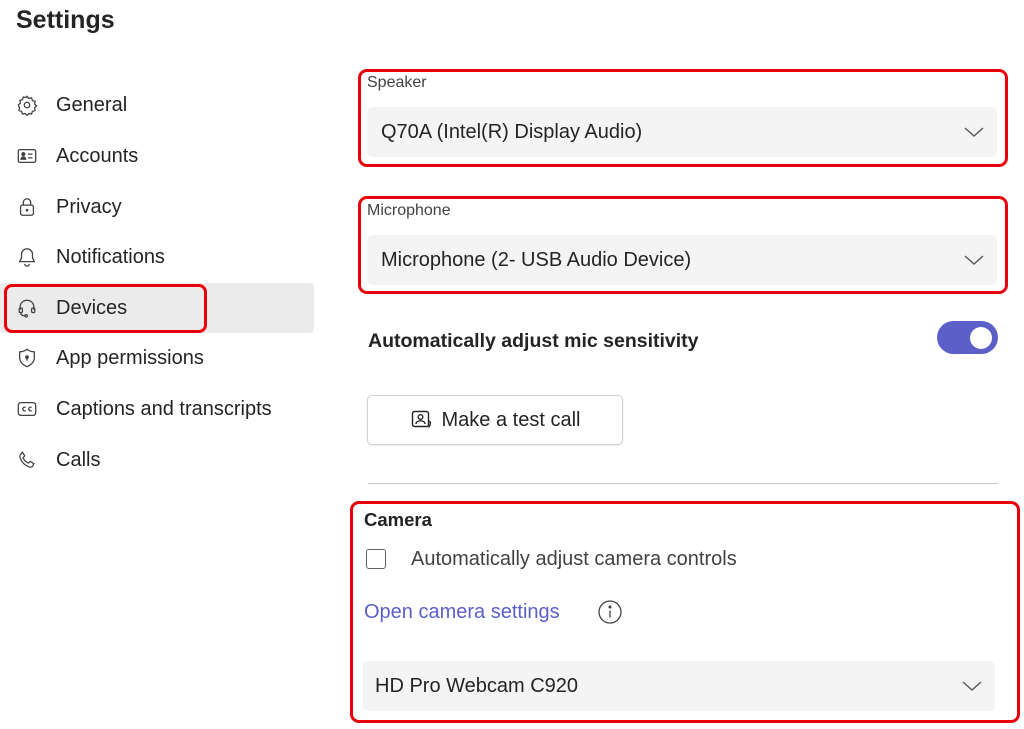 The width and height of the screenshot is (1024, 729). I want to click on test-call-label: Make a test call, so click(511, 419).